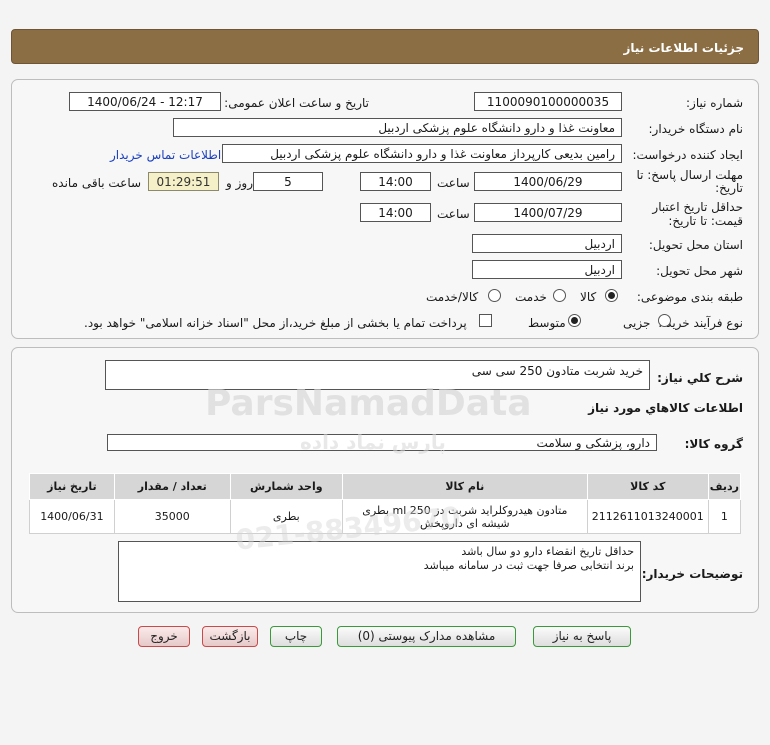  Describe the element at coordinates (172, 486) in the screenshot. I see `col-quantity: تعداد / مقدار` at that location.